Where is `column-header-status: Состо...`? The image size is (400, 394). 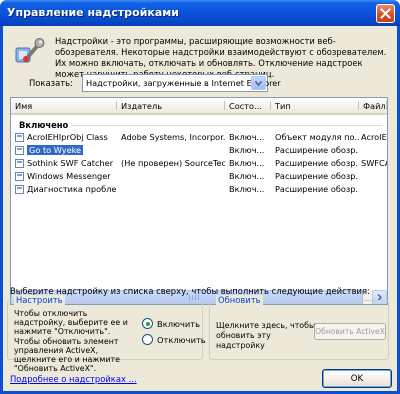 column-header-status: Состо... is located at coordinates (248, 105).